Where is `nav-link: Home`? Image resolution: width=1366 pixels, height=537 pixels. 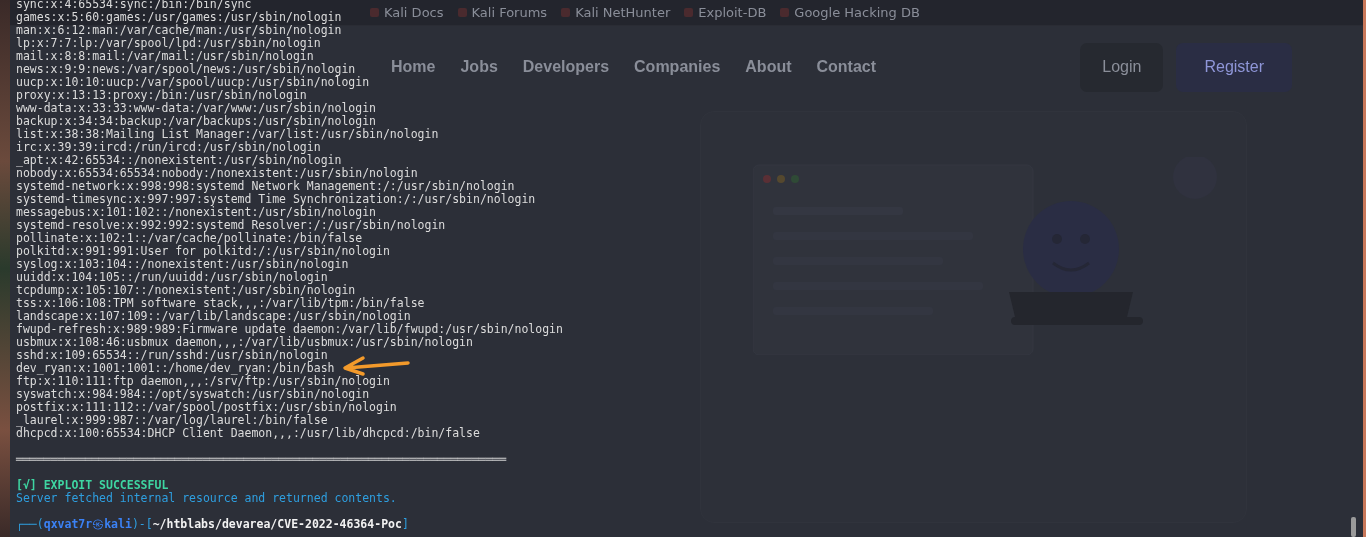 nav-link: Home is located at coordinates (413, 67).